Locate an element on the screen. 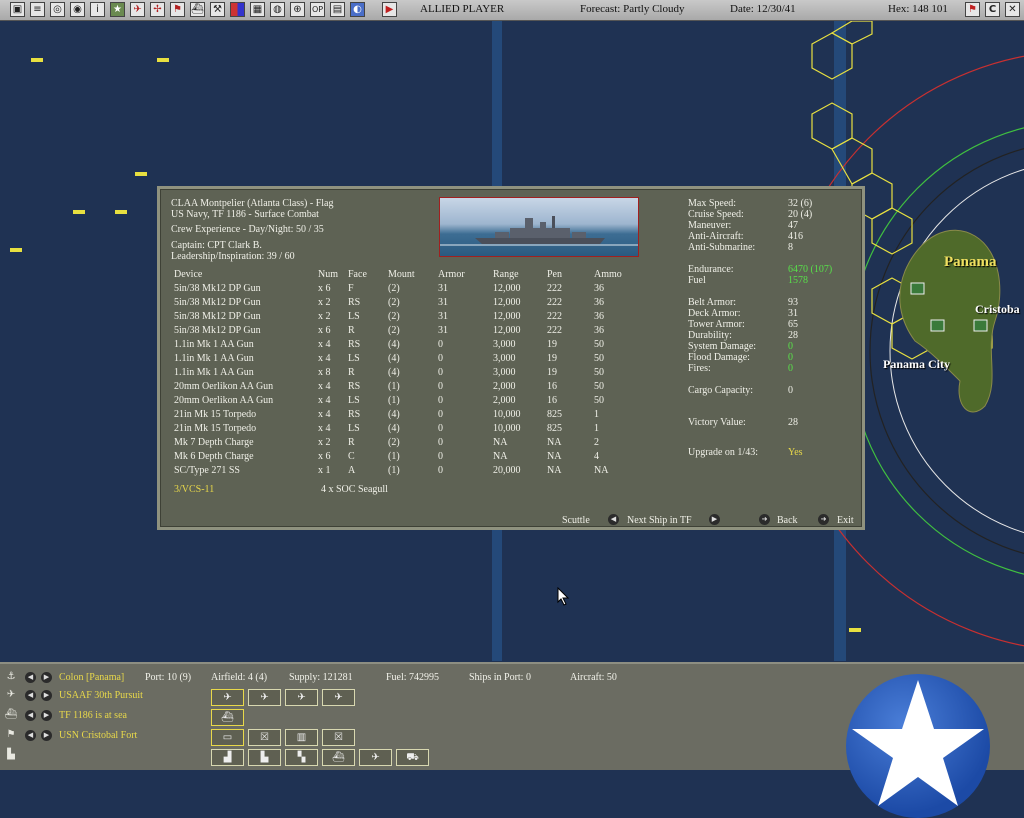 This screenshot has width=1024, height=818. table-cell: (2) is located at coordinates (394, 442).